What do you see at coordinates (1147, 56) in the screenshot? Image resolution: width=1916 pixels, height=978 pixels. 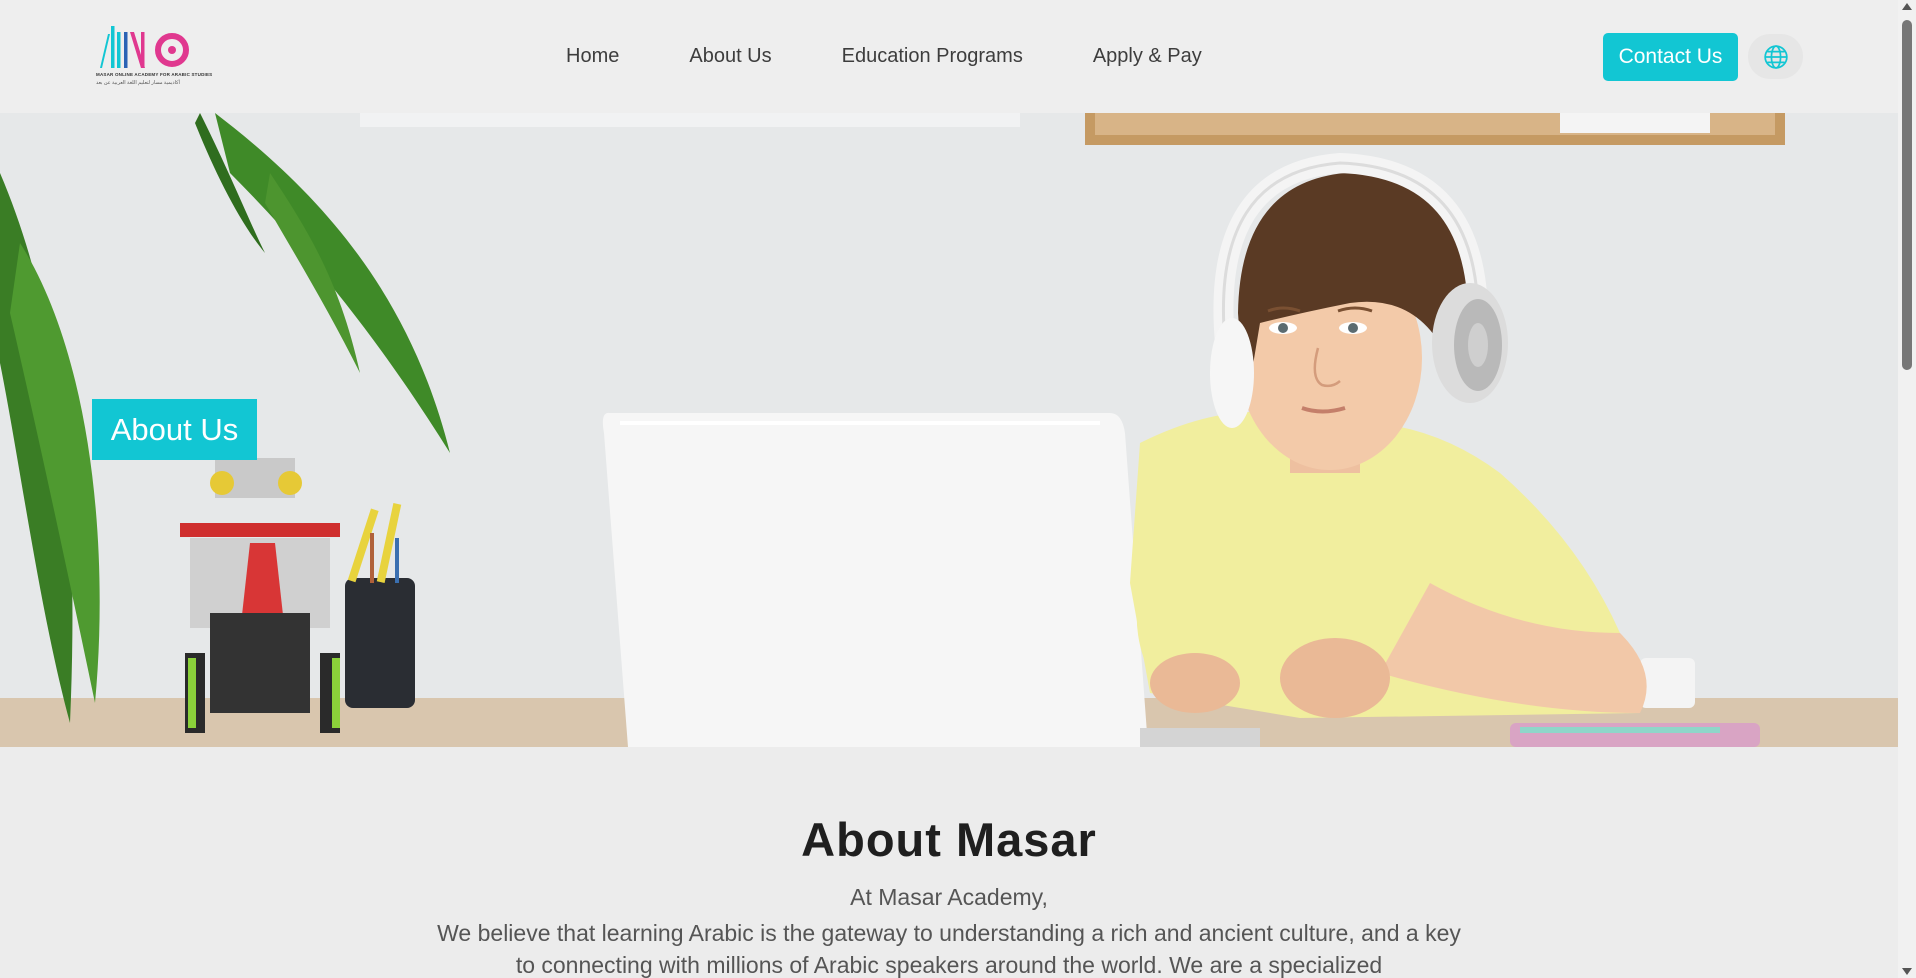 I see `nav-apply-pay: Apply & Pay` at bounding box center [1147, 56].